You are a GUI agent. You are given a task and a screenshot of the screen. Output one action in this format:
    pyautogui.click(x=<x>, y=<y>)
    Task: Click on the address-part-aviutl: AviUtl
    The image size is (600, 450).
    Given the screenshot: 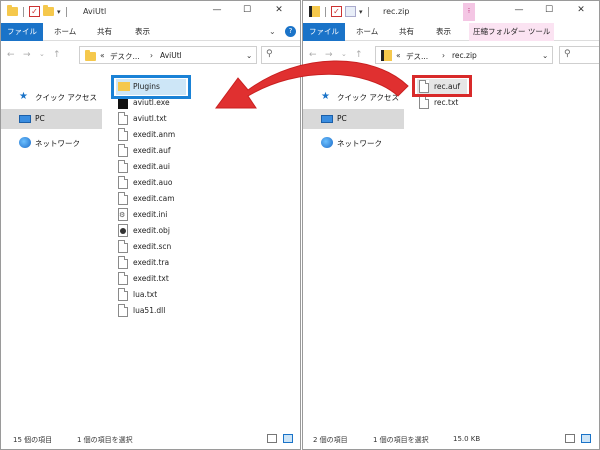 What is the action you would take?
    pyautogui.click(x=171, y=55)
    